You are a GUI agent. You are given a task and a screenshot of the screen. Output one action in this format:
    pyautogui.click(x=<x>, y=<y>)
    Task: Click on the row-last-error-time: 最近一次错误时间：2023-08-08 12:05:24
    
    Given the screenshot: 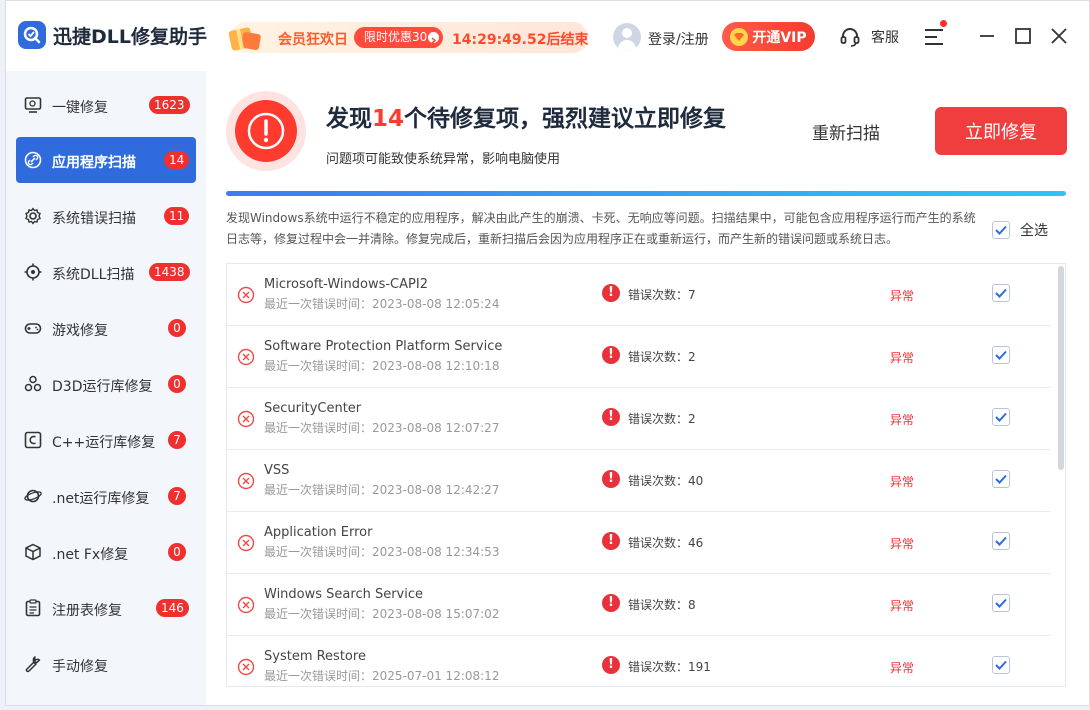 What is the action you would take?
    pyautogui.click(x=382, y=304)
    